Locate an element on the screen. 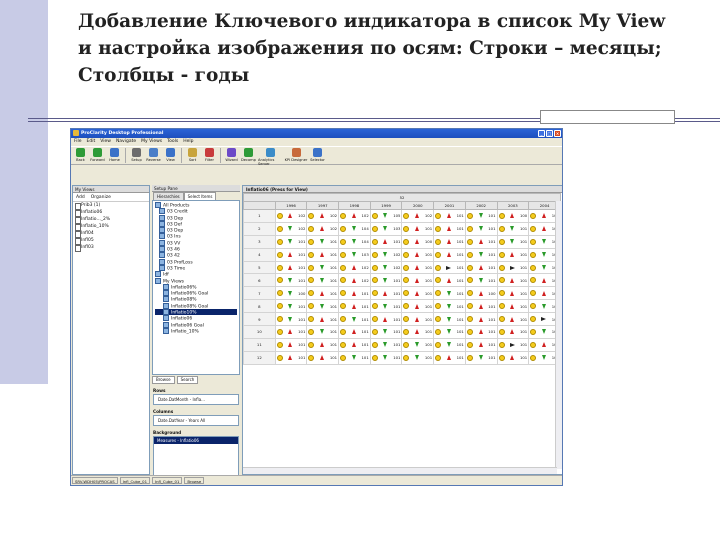 This screenshot has height=540, width=720. row-header: 2 is located at coordinates (259, 228).